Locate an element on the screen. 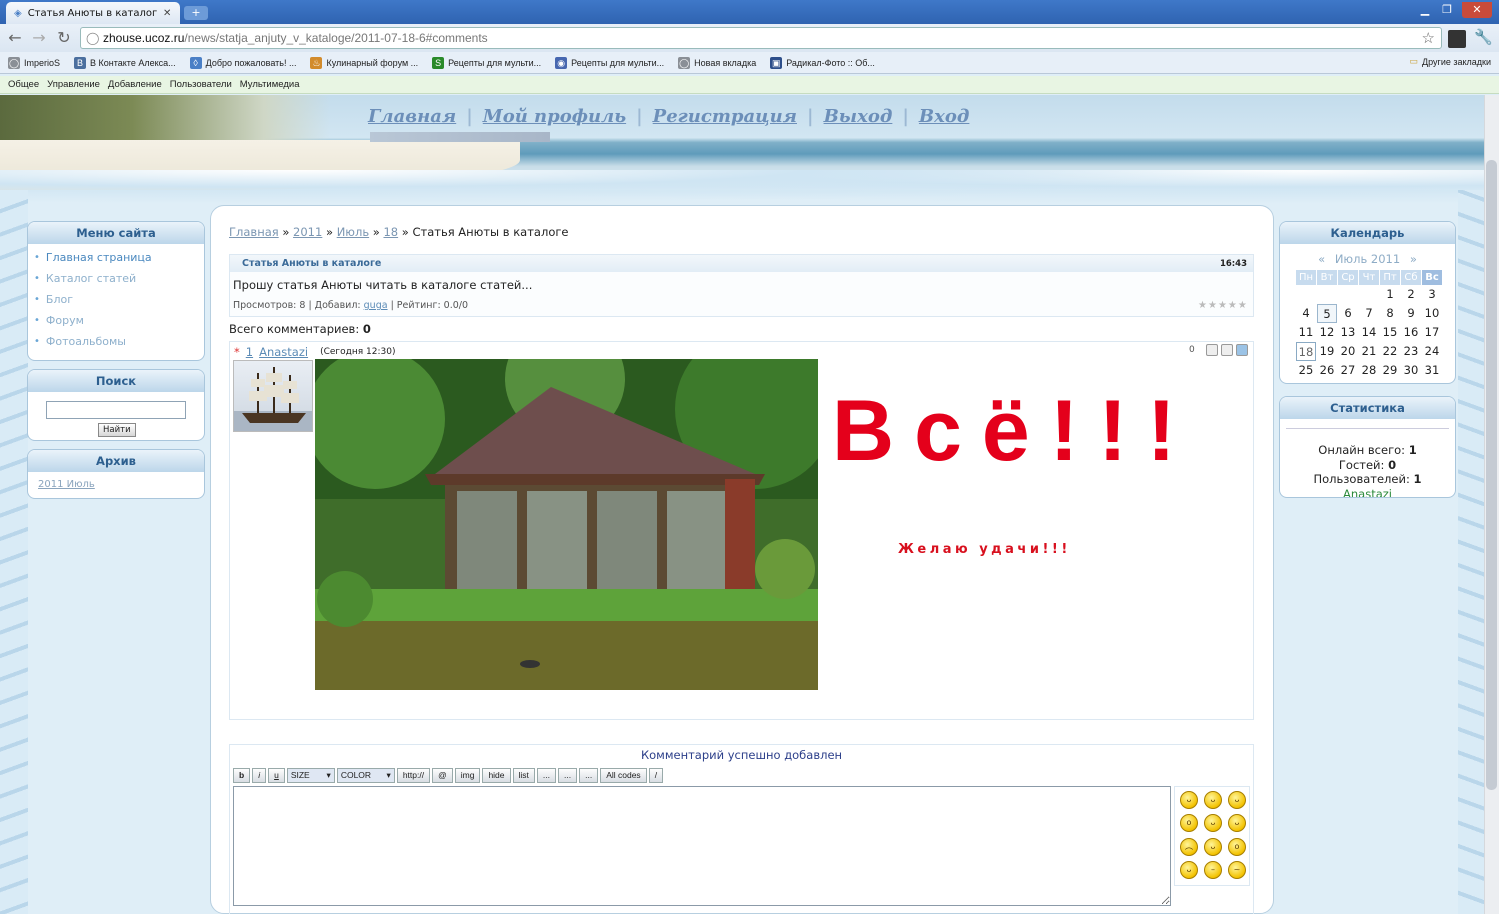  calendar-day: 20 is located at coordinates (1348, 351).